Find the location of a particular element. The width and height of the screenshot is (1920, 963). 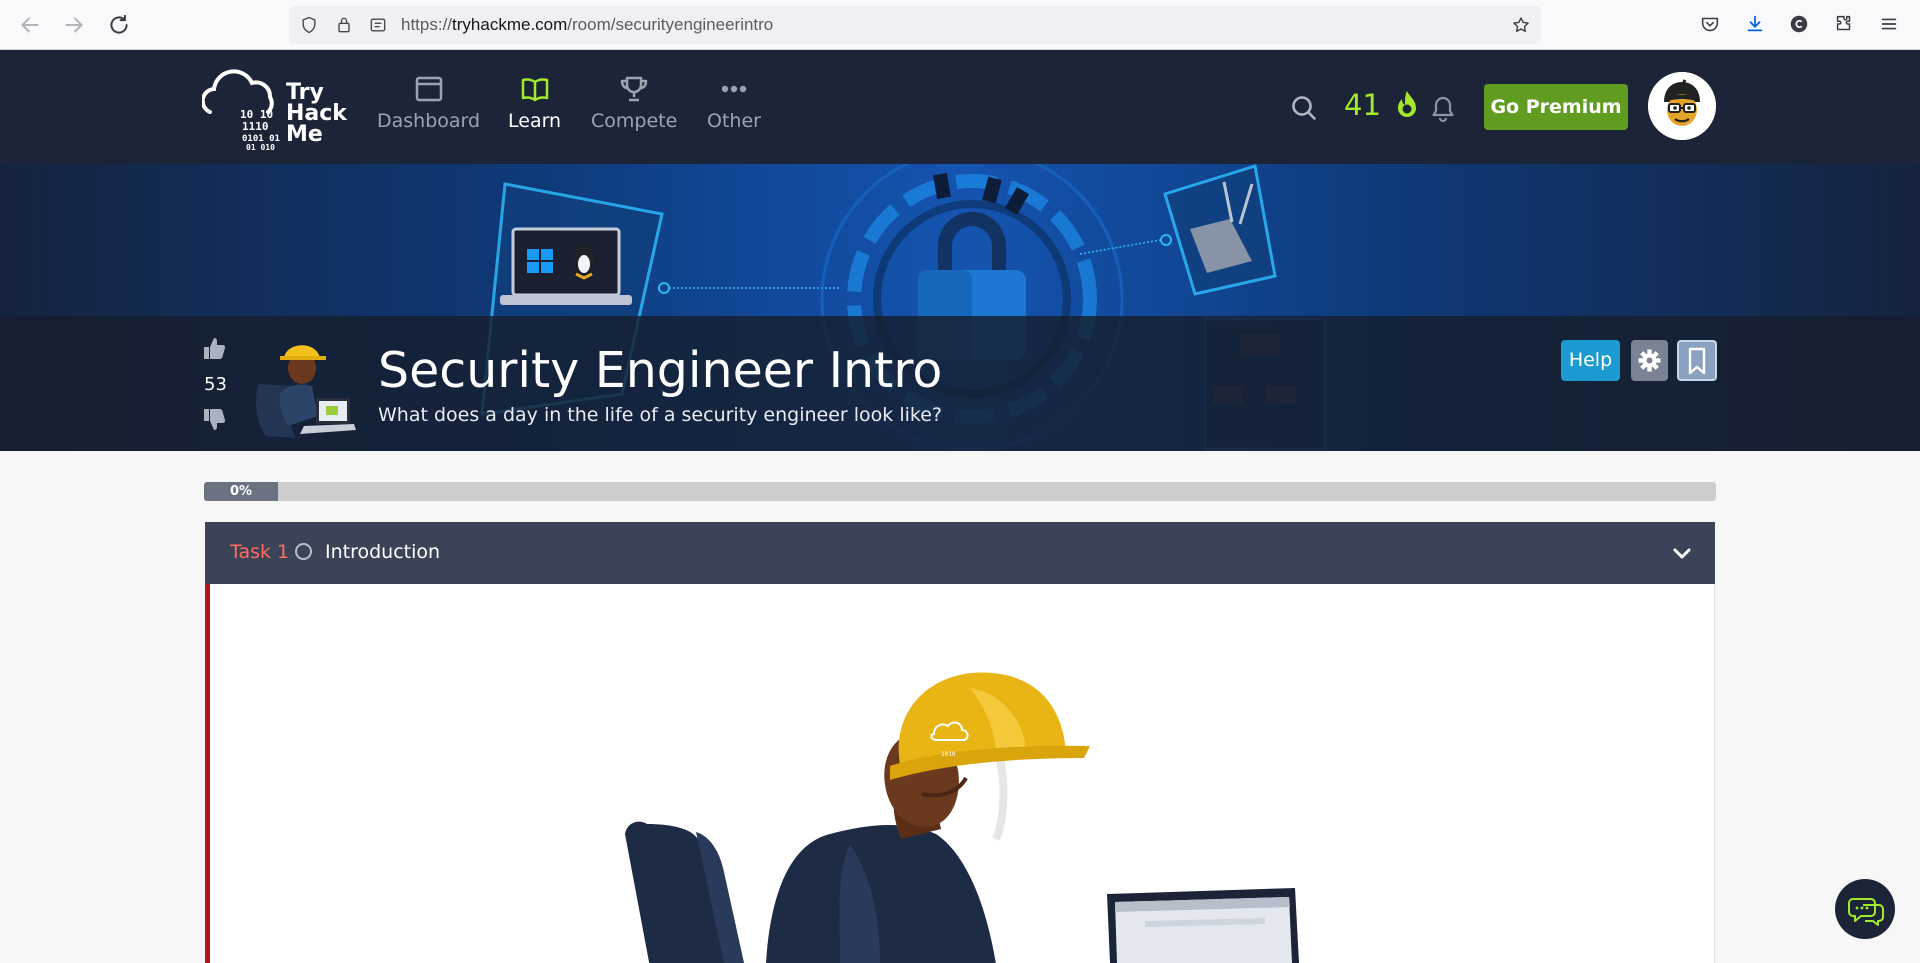

help-button: Help is located at coordinates (1590, 360).